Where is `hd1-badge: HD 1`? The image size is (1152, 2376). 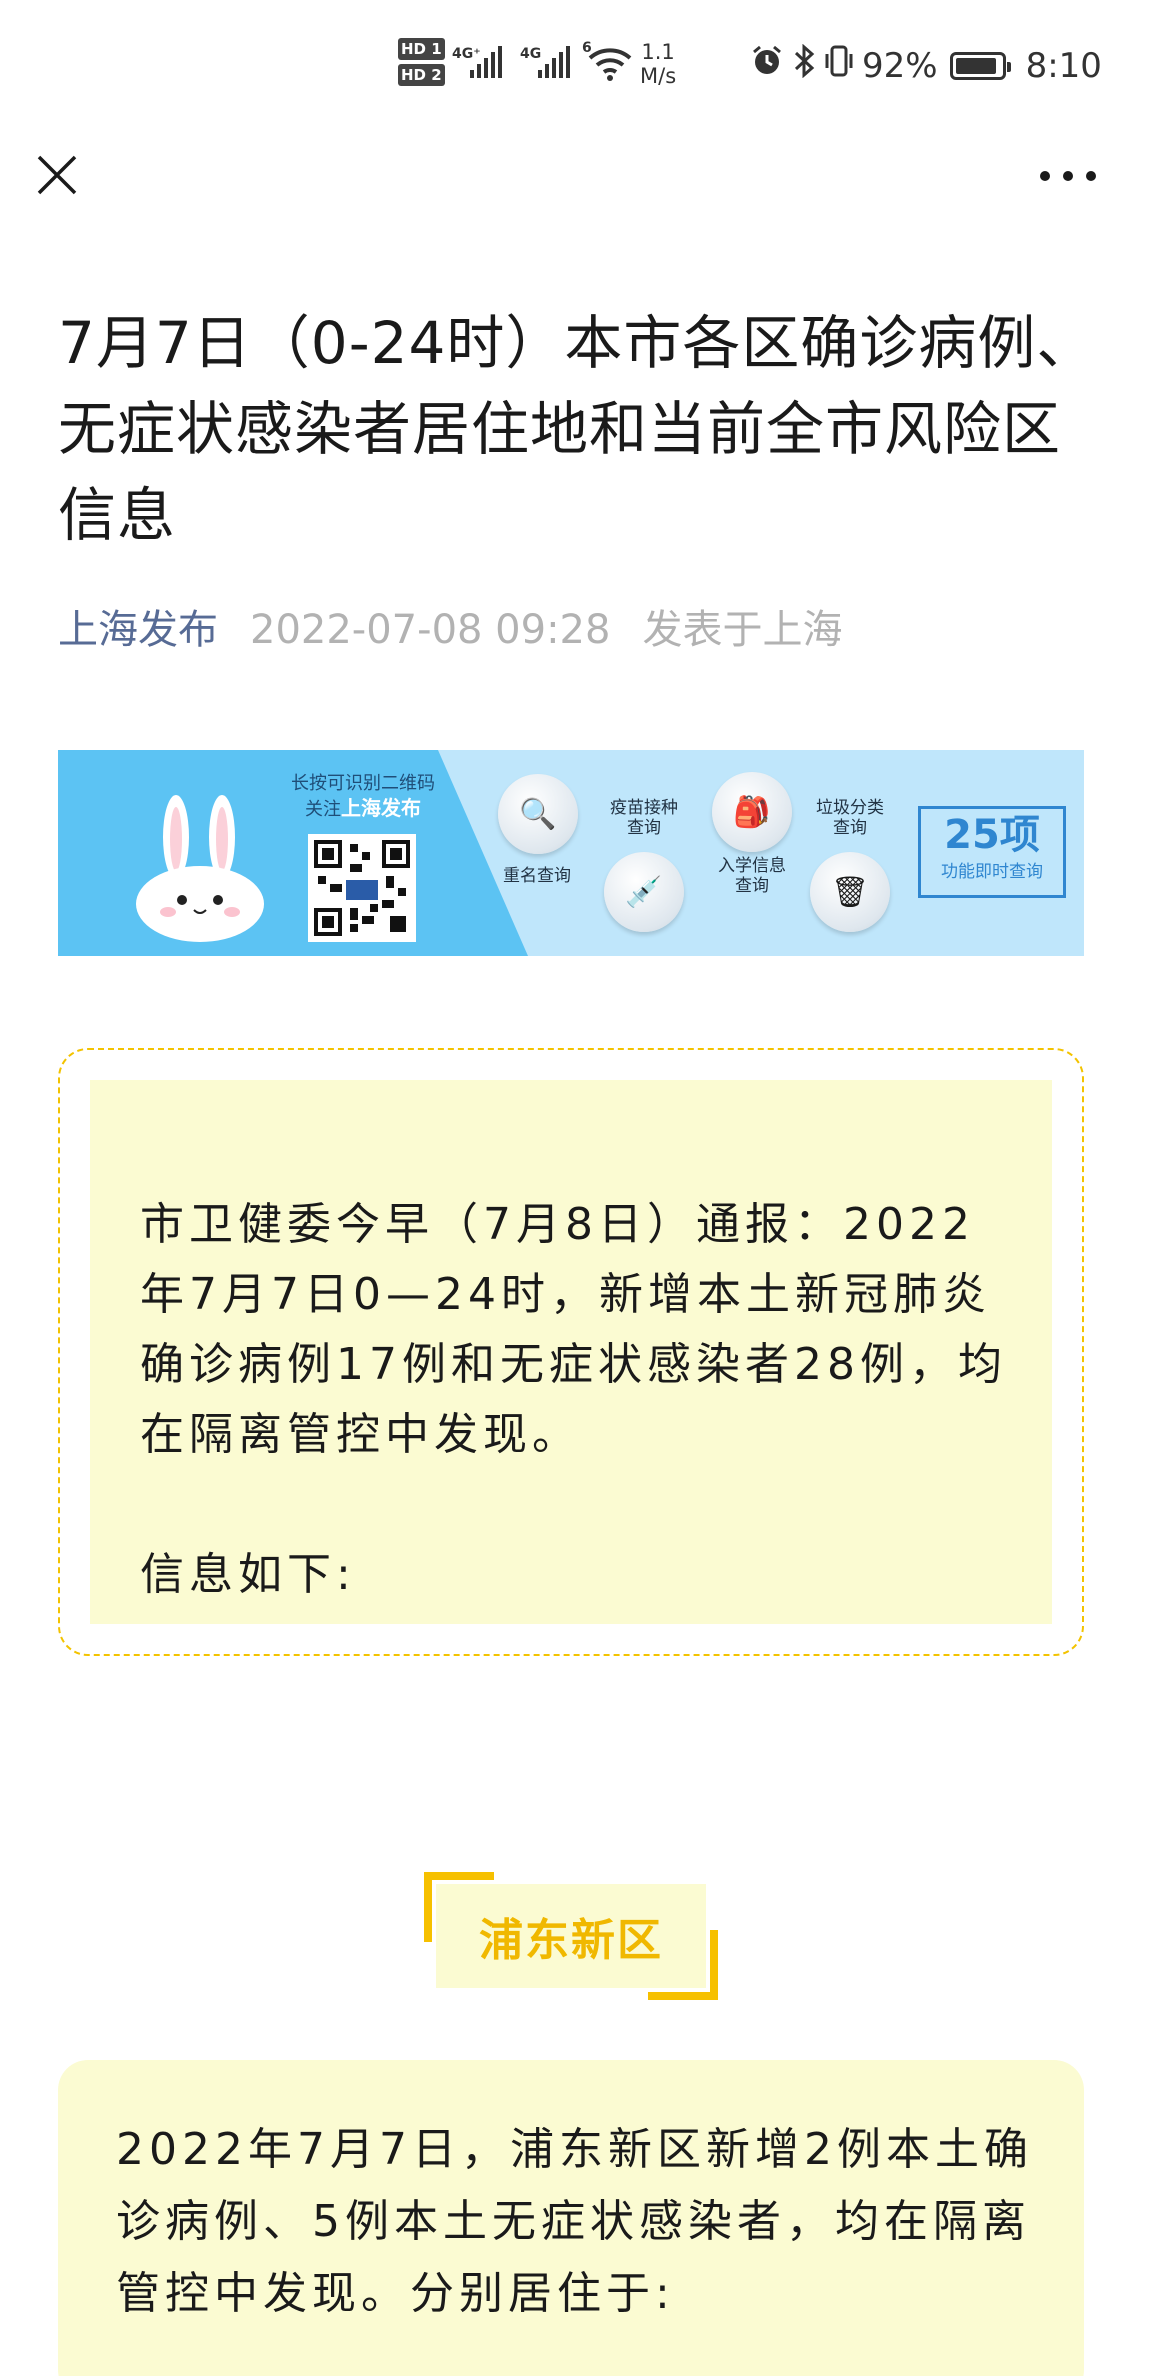
hd1-badge: HD 1 is located at coordinates (421, 49).